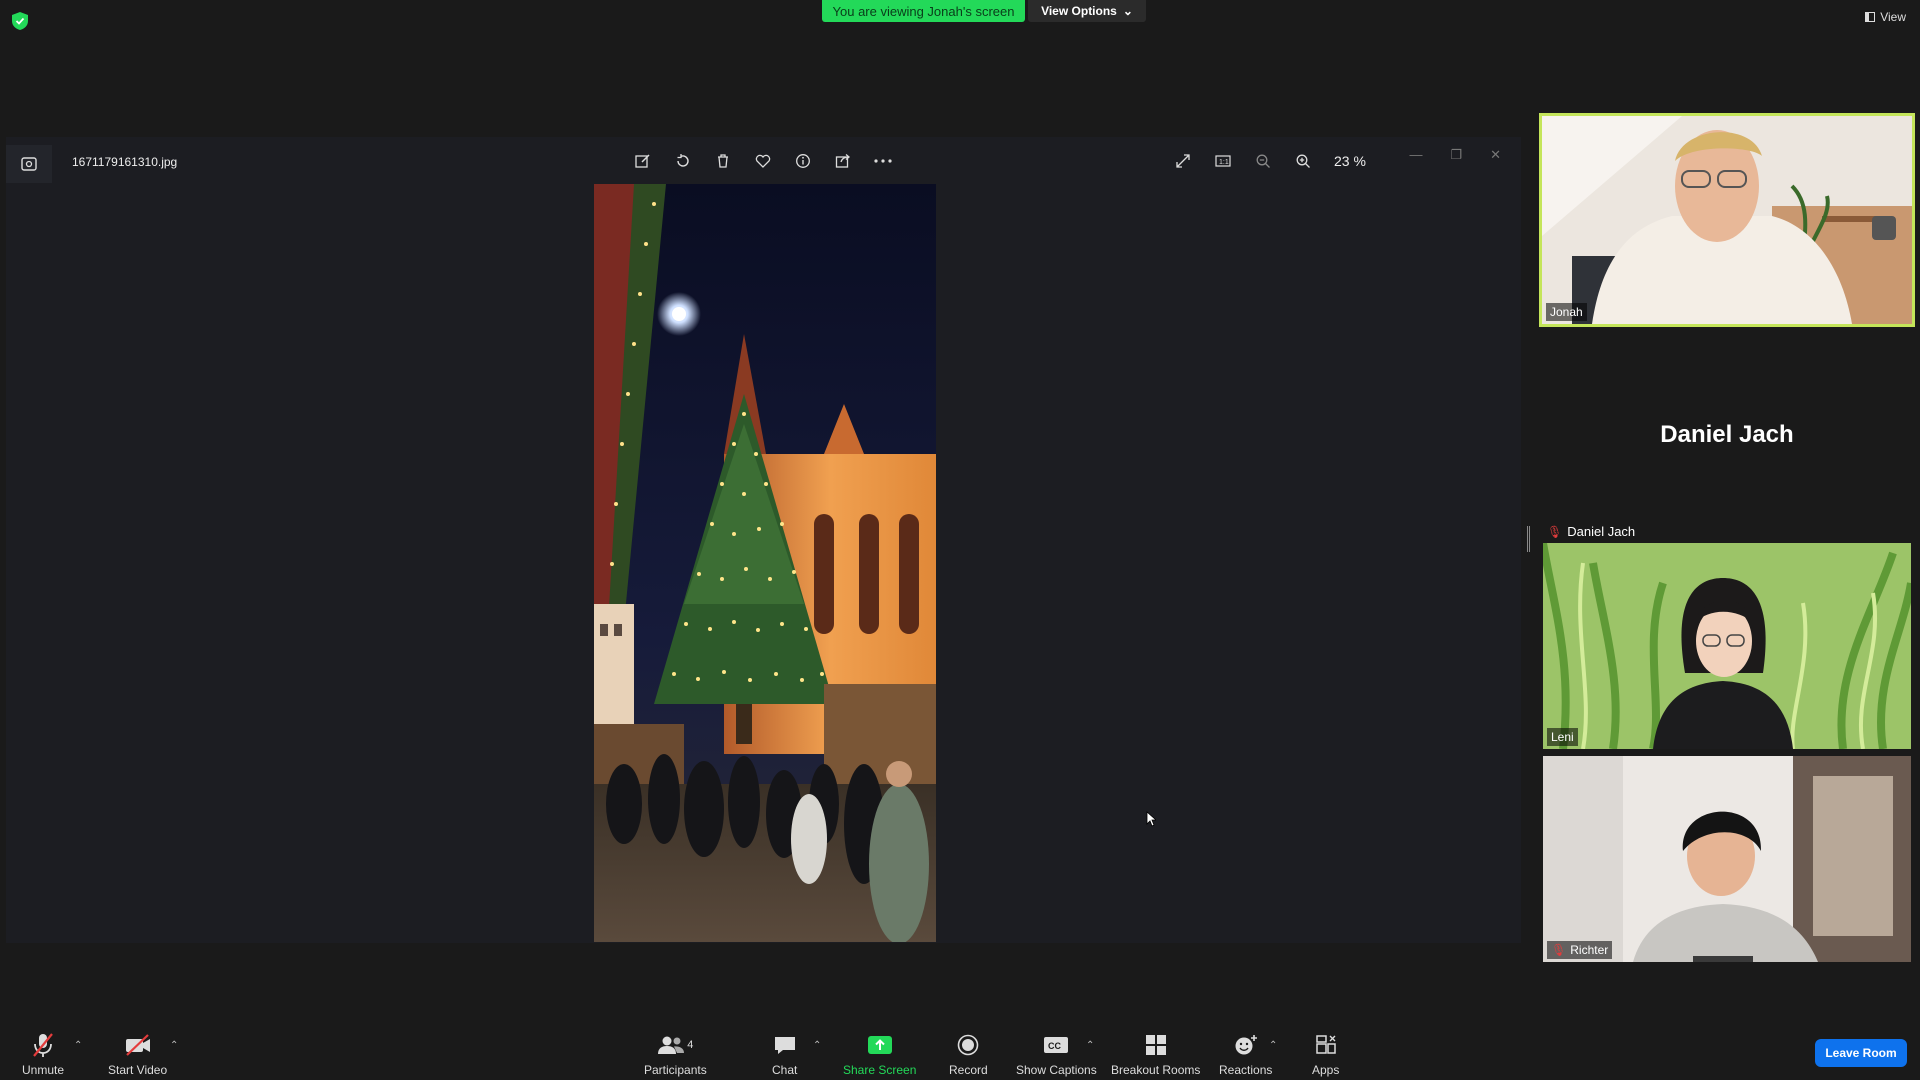 The width and height of the screenshot is (1920, 1080). What do you see at coordinates (1079, 11) in the screenshot?
I see `view-options-label: View Options` at bounding box center [1079, 11].